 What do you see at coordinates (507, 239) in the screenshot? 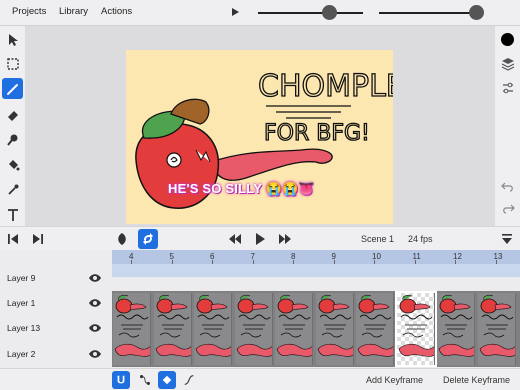
I see `collapse-timeline-icon` at bounding box center [507, 239].